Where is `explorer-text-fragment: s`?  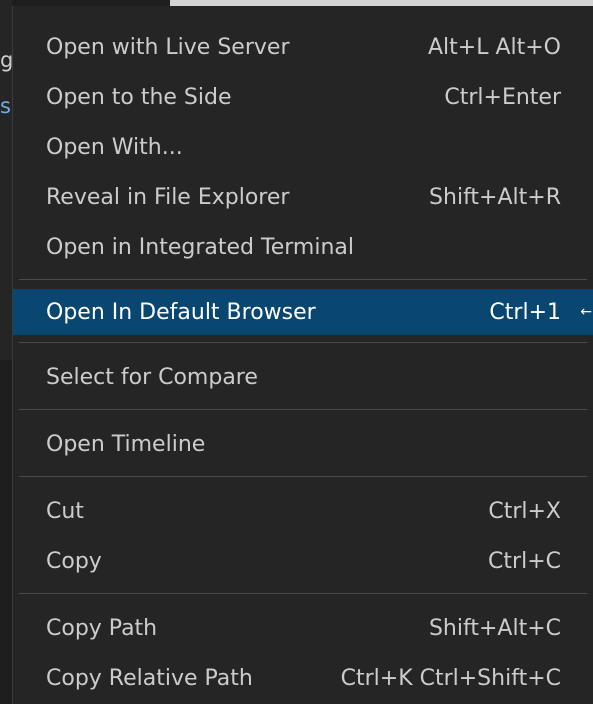
explorer-text-fragment: s is located at coordinates (5, 106).